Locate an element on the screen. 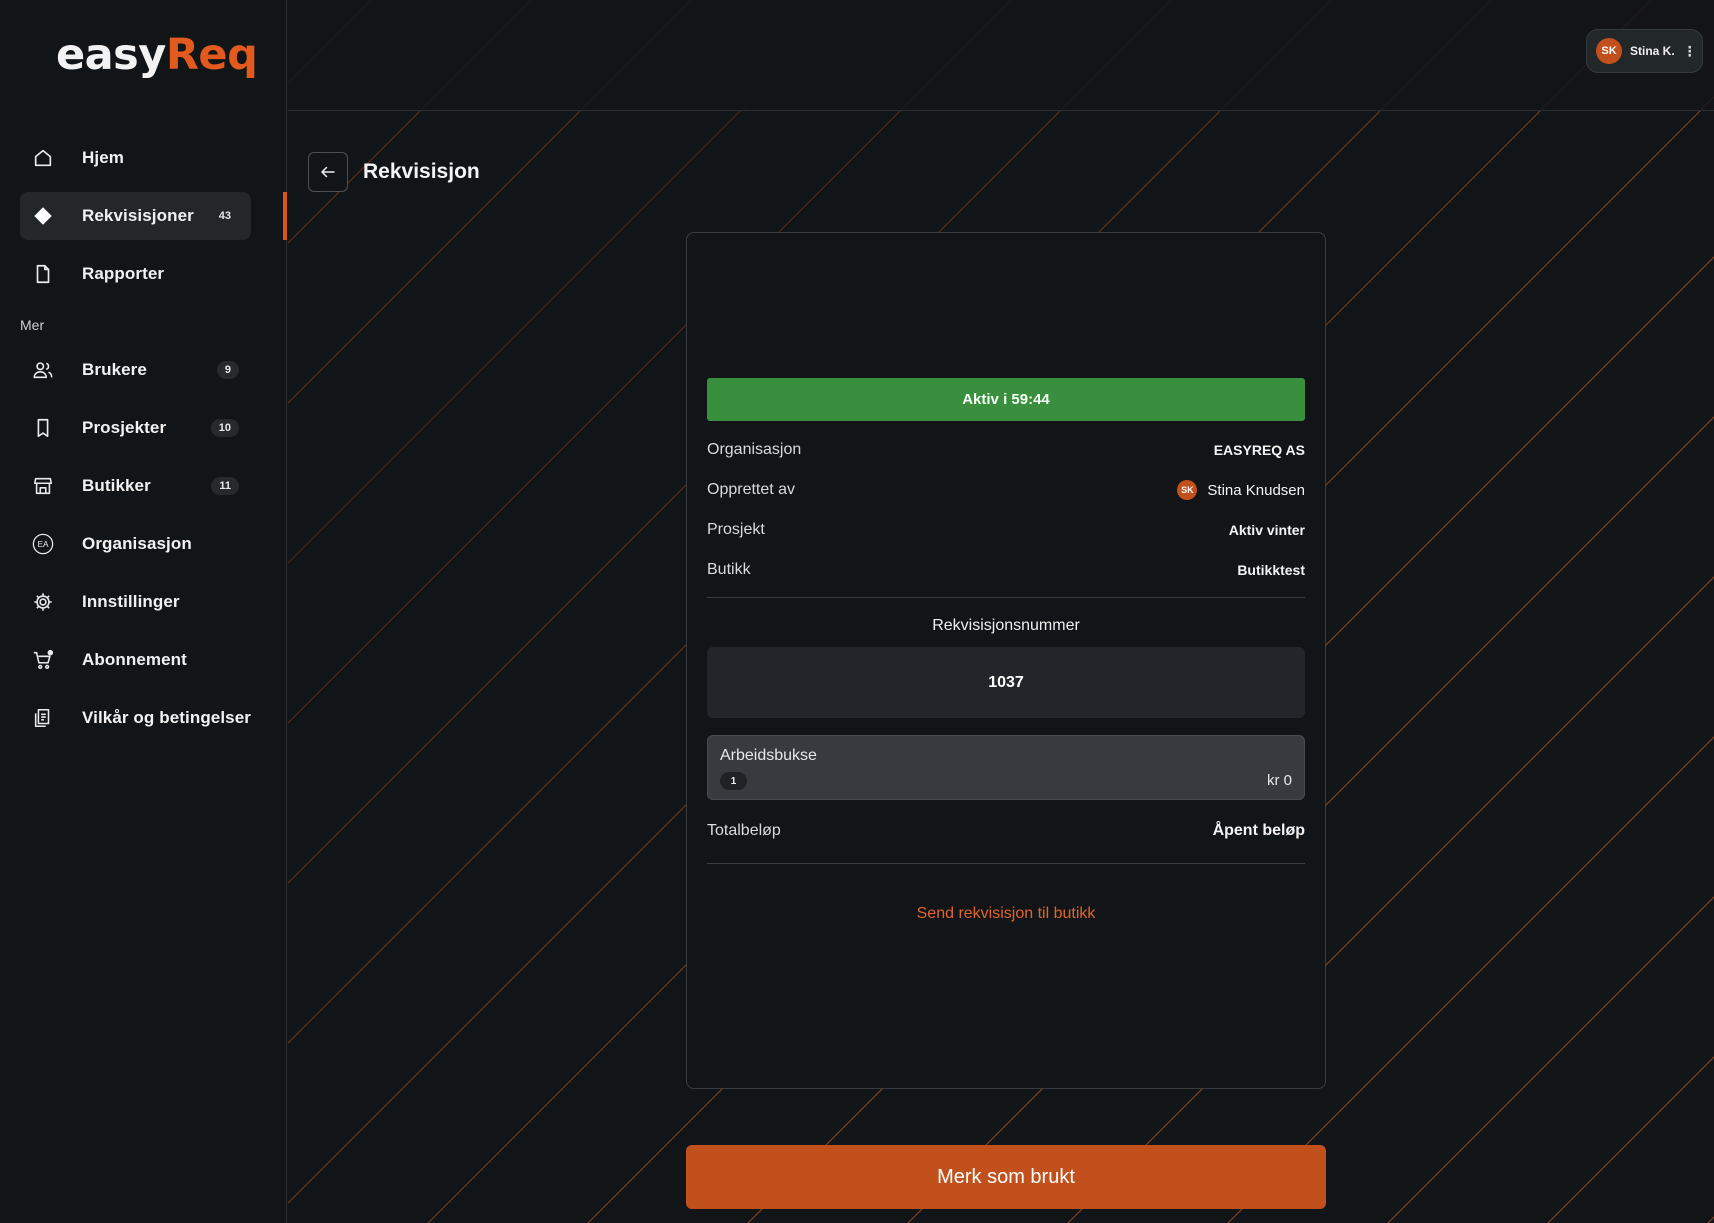 This screenshot has height=1223, width=1714. svg-text: EA is located at coordinates (43, 544).